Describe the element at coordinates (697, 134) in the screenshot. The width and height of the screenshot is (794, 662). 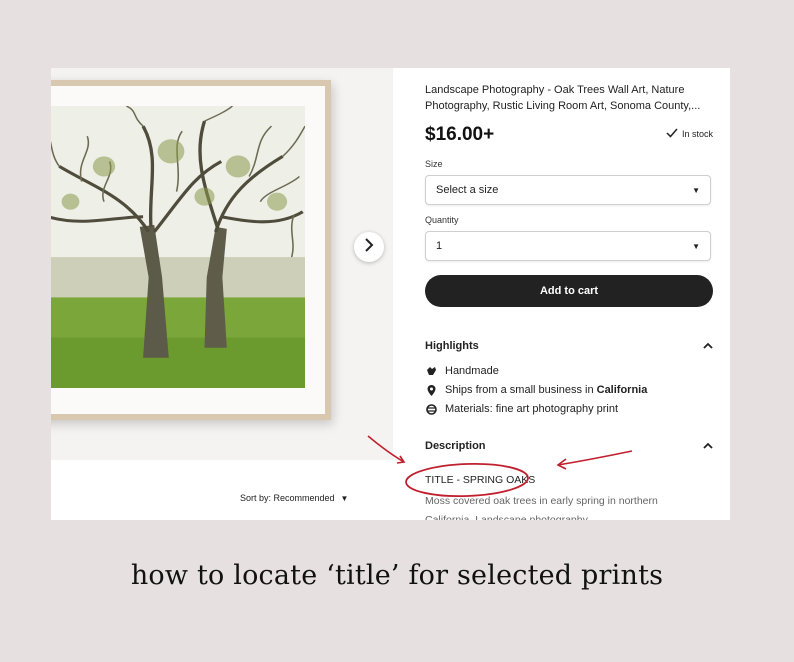
I see `stock-label: In stock` at that location.